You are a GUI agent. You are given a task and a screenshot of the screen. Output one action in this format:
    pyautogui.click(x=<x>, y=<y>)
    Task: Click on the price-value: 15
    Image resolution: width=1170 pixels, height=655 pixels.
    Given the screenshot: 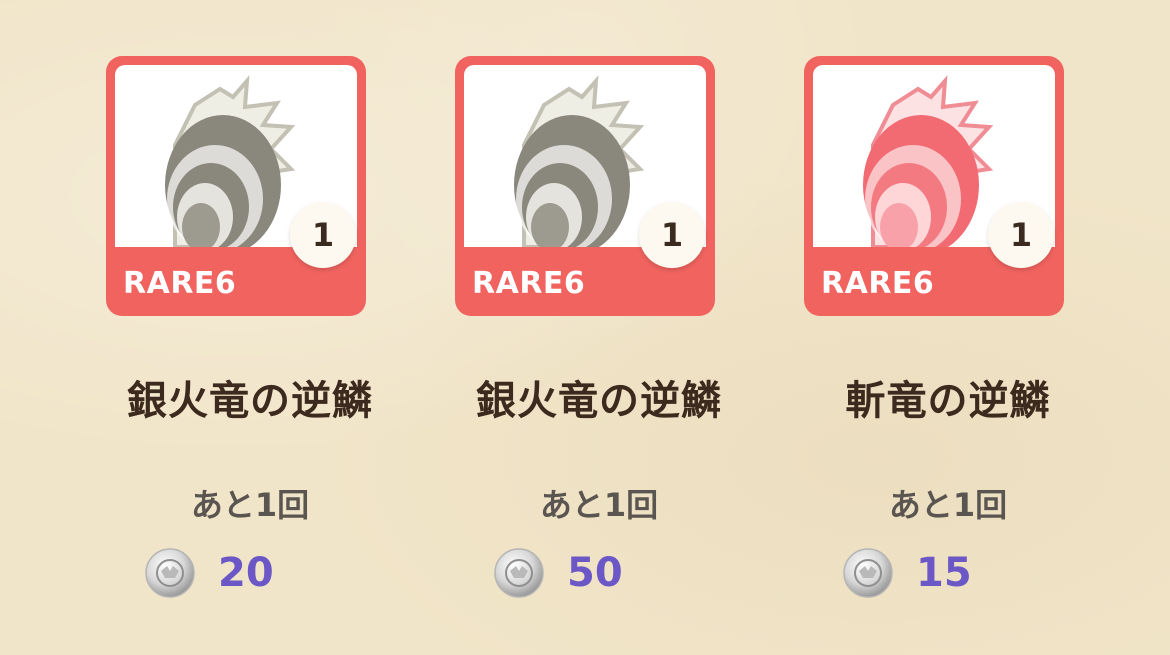 What is the action you would take?
    pyautogui.click(x=944, y=573)
    